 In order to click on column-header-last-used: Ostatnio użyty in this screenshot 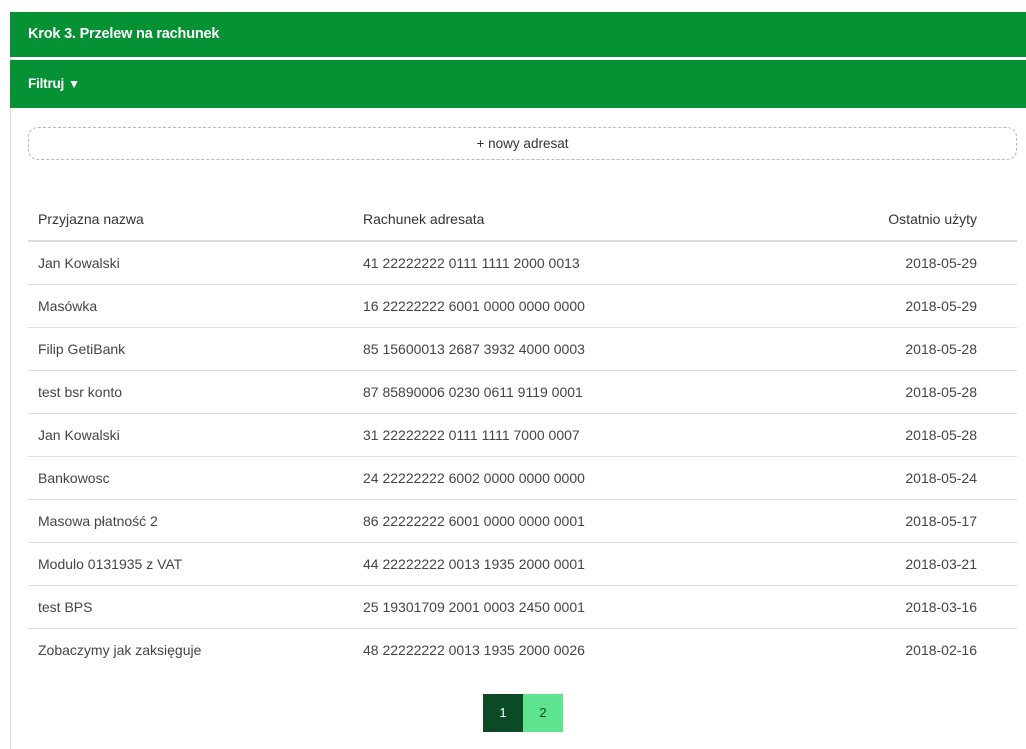, I will do `click(935, 219)`.